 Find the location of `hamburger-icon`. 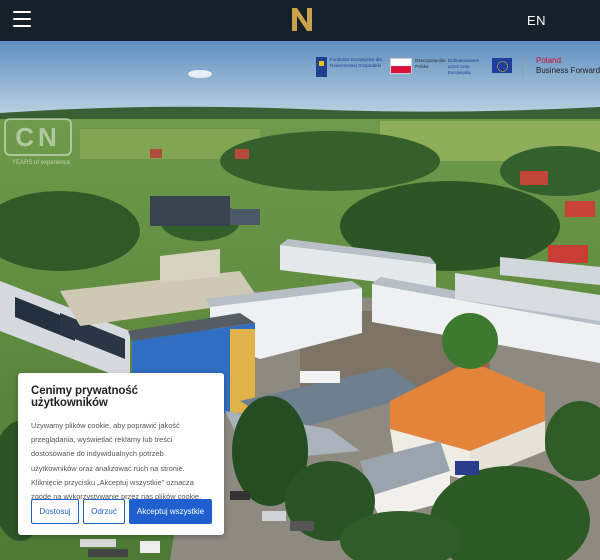

hamburger-icon is located at coordinates (22, 19).